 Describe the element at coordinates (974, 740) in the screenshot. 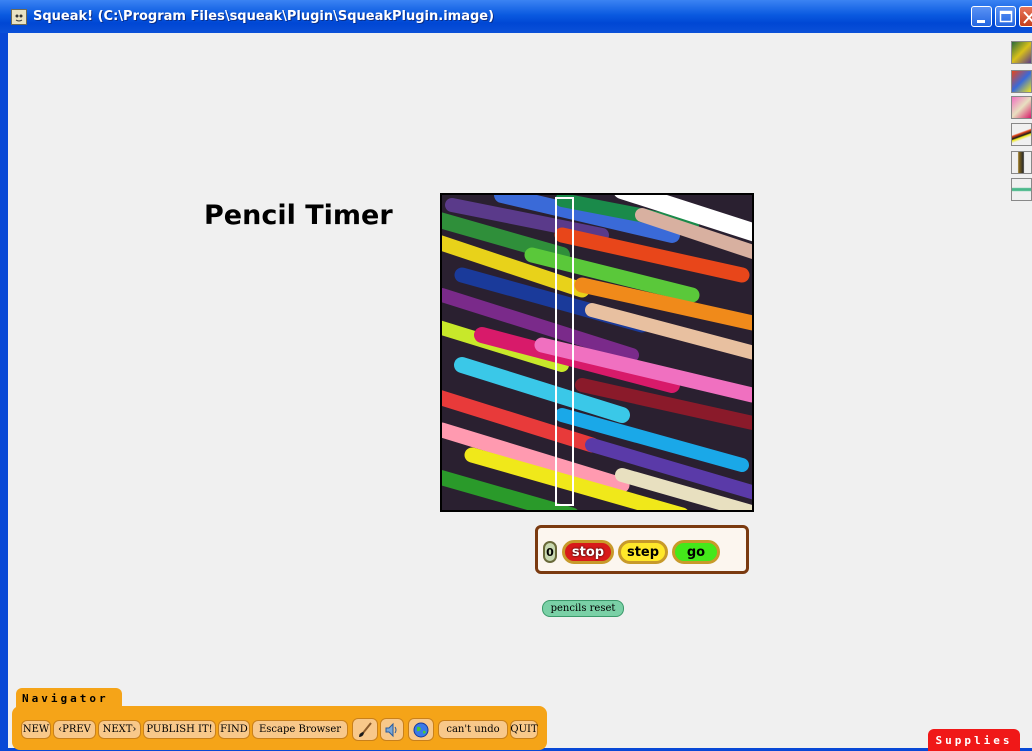

I see `supplies-tab: Supplies` at that location.